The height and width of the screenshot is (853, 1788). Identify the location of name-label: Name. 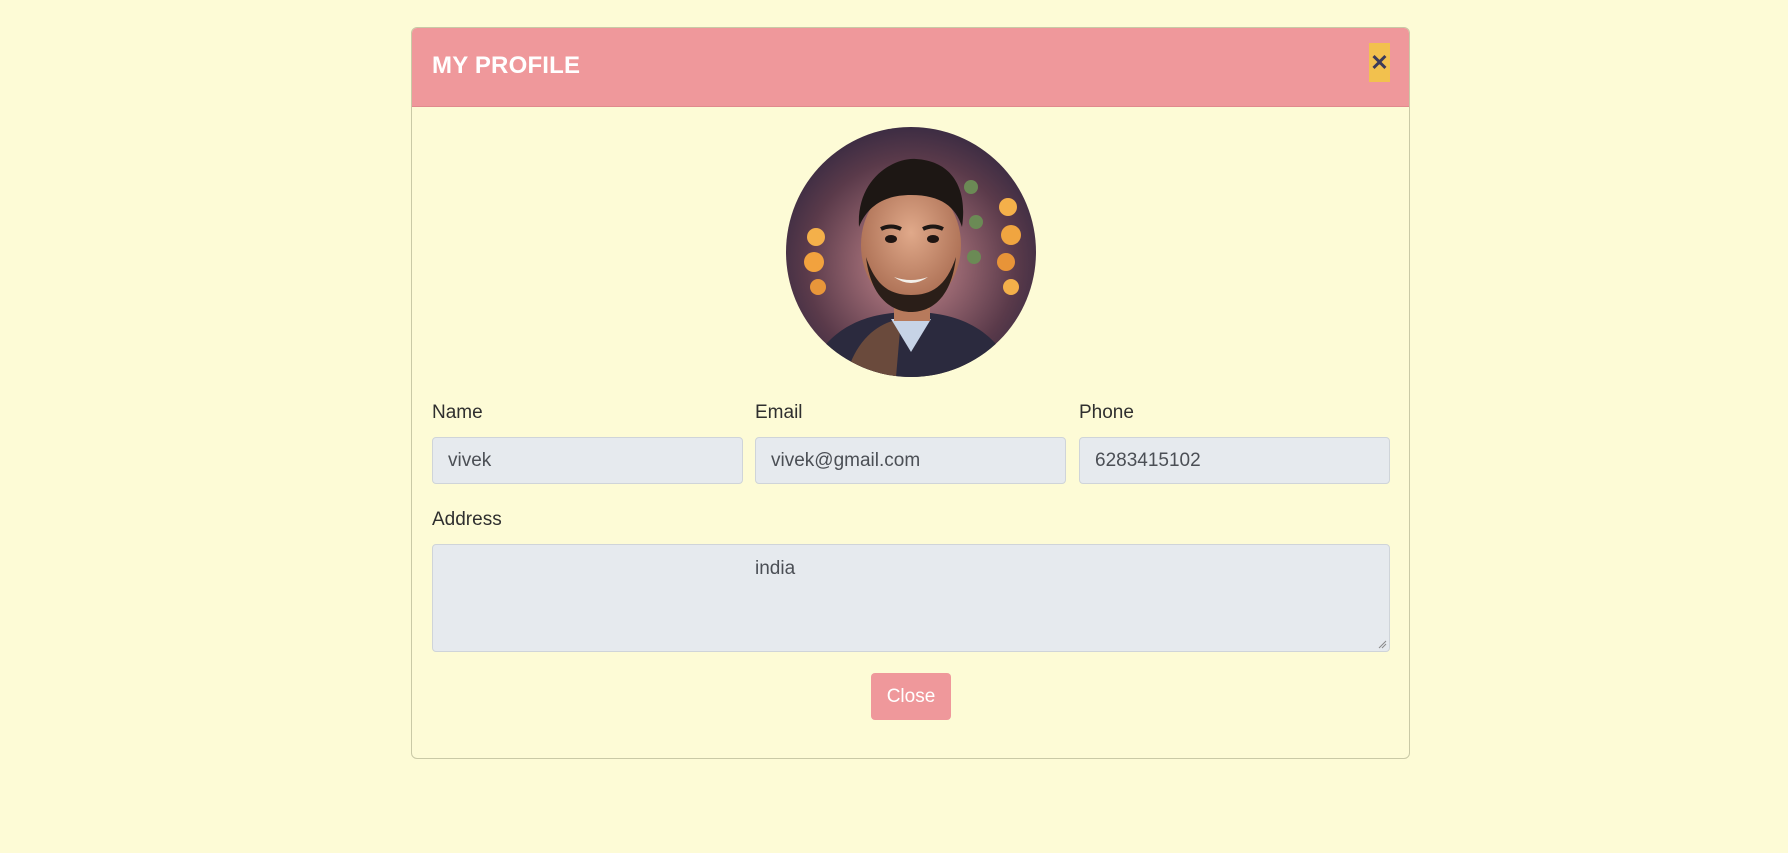
(457, 412).